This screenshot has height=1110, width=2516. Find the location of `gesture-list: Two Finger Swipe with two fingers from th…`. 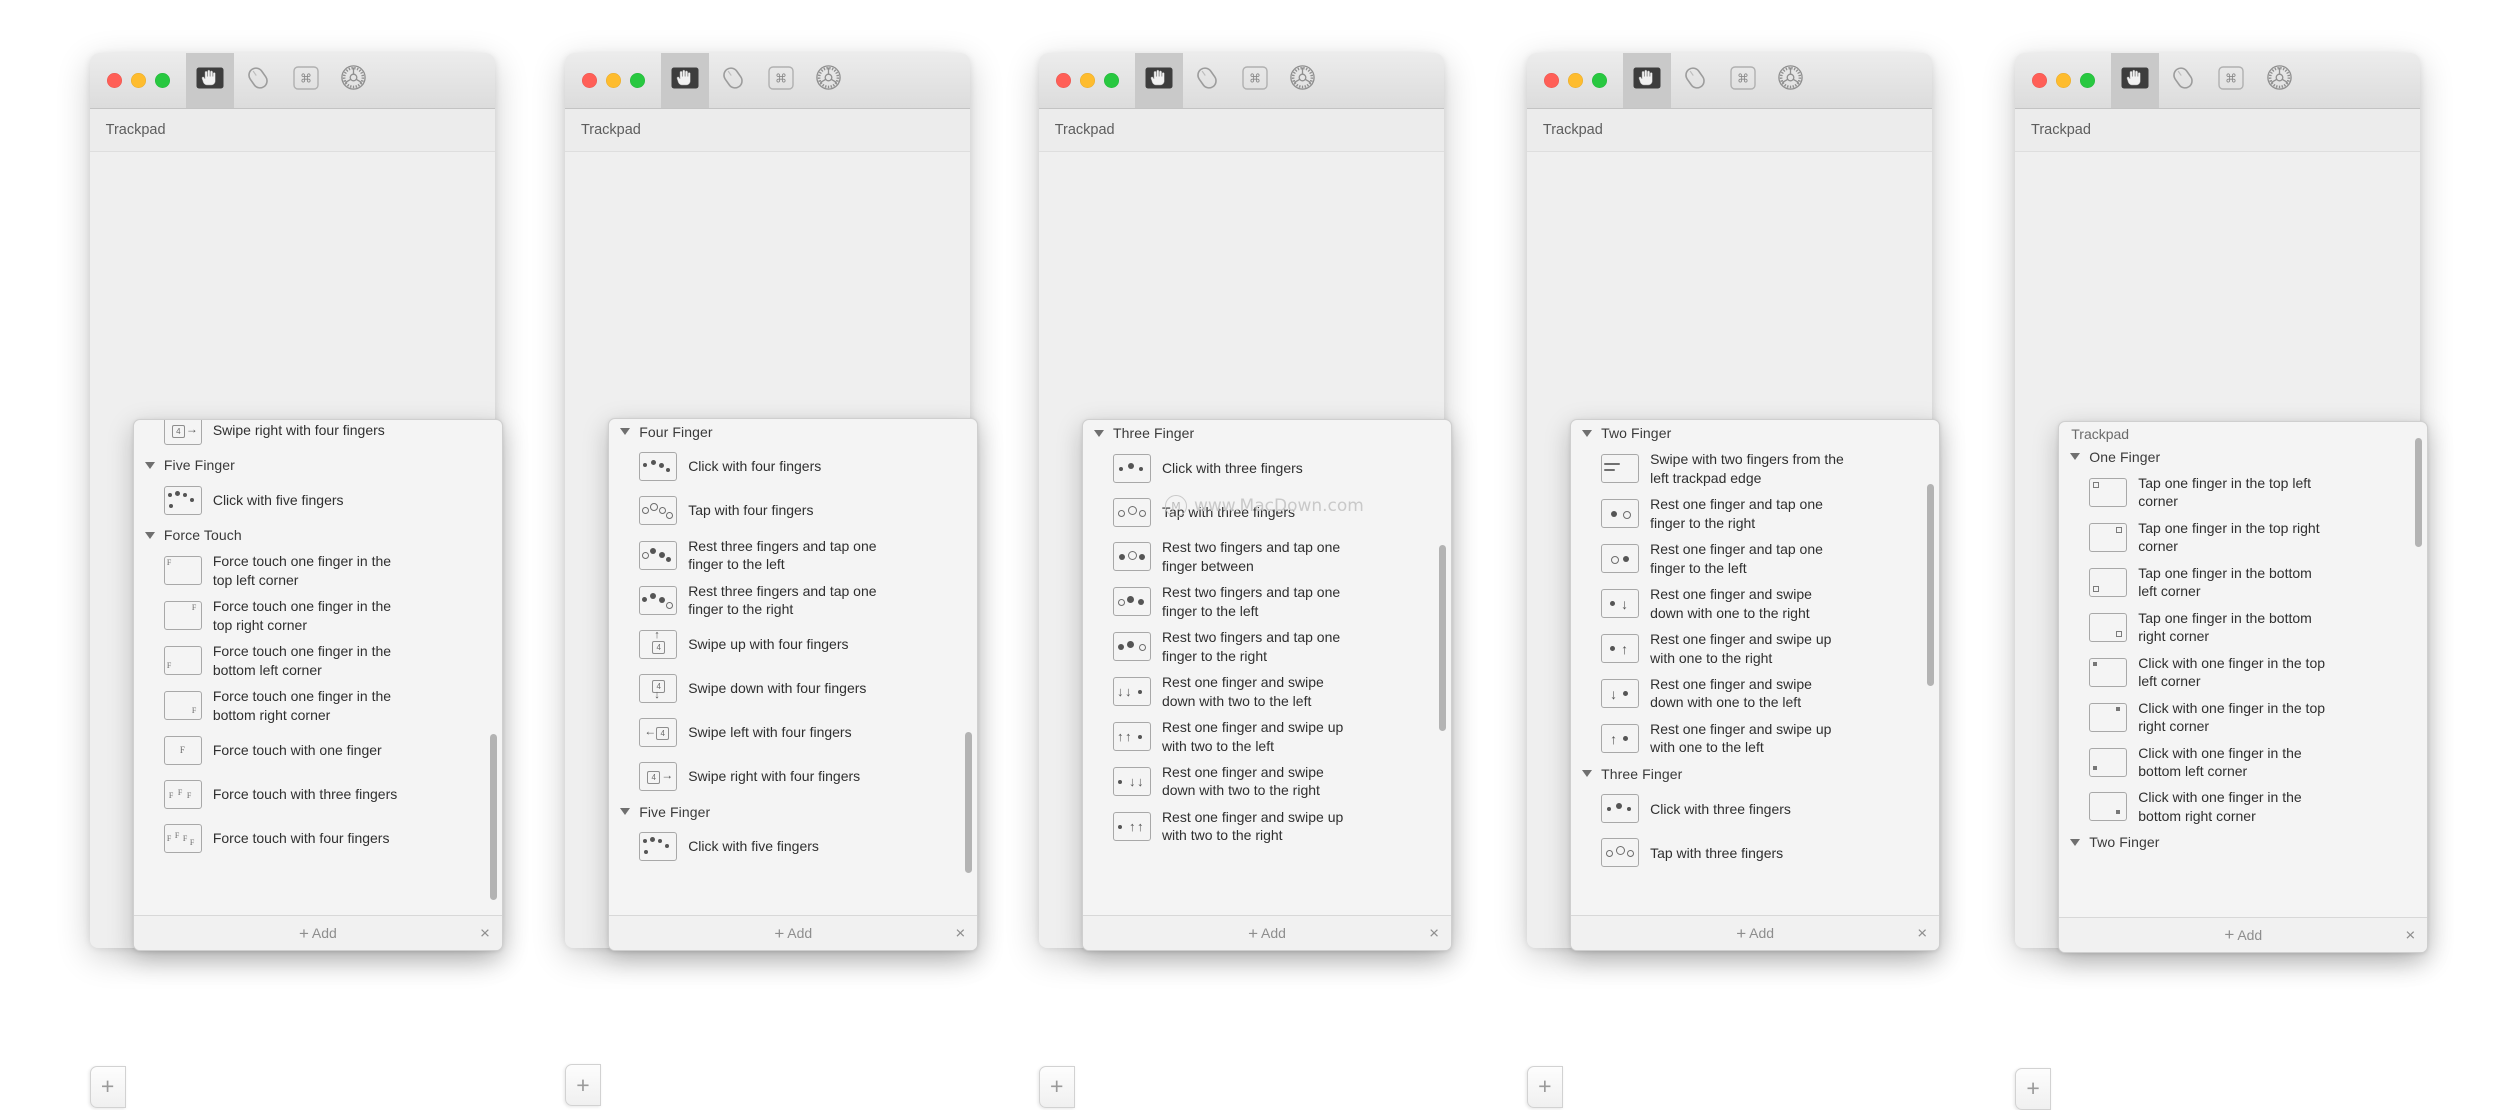

gesture-list: Two Finger Swipe with two fingers from th… is located at coordinates (1755, 667).